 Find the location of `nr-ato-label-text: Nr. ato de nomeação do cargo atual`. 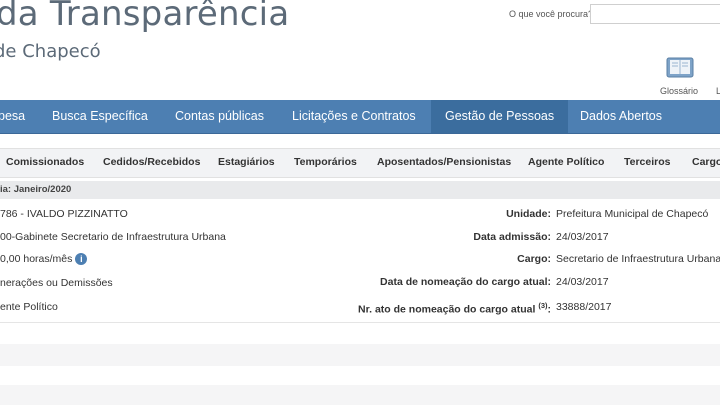

nr-ato-label-text: Nr. ato de nomeação do cargo atual is located at coordinates (447, 309).